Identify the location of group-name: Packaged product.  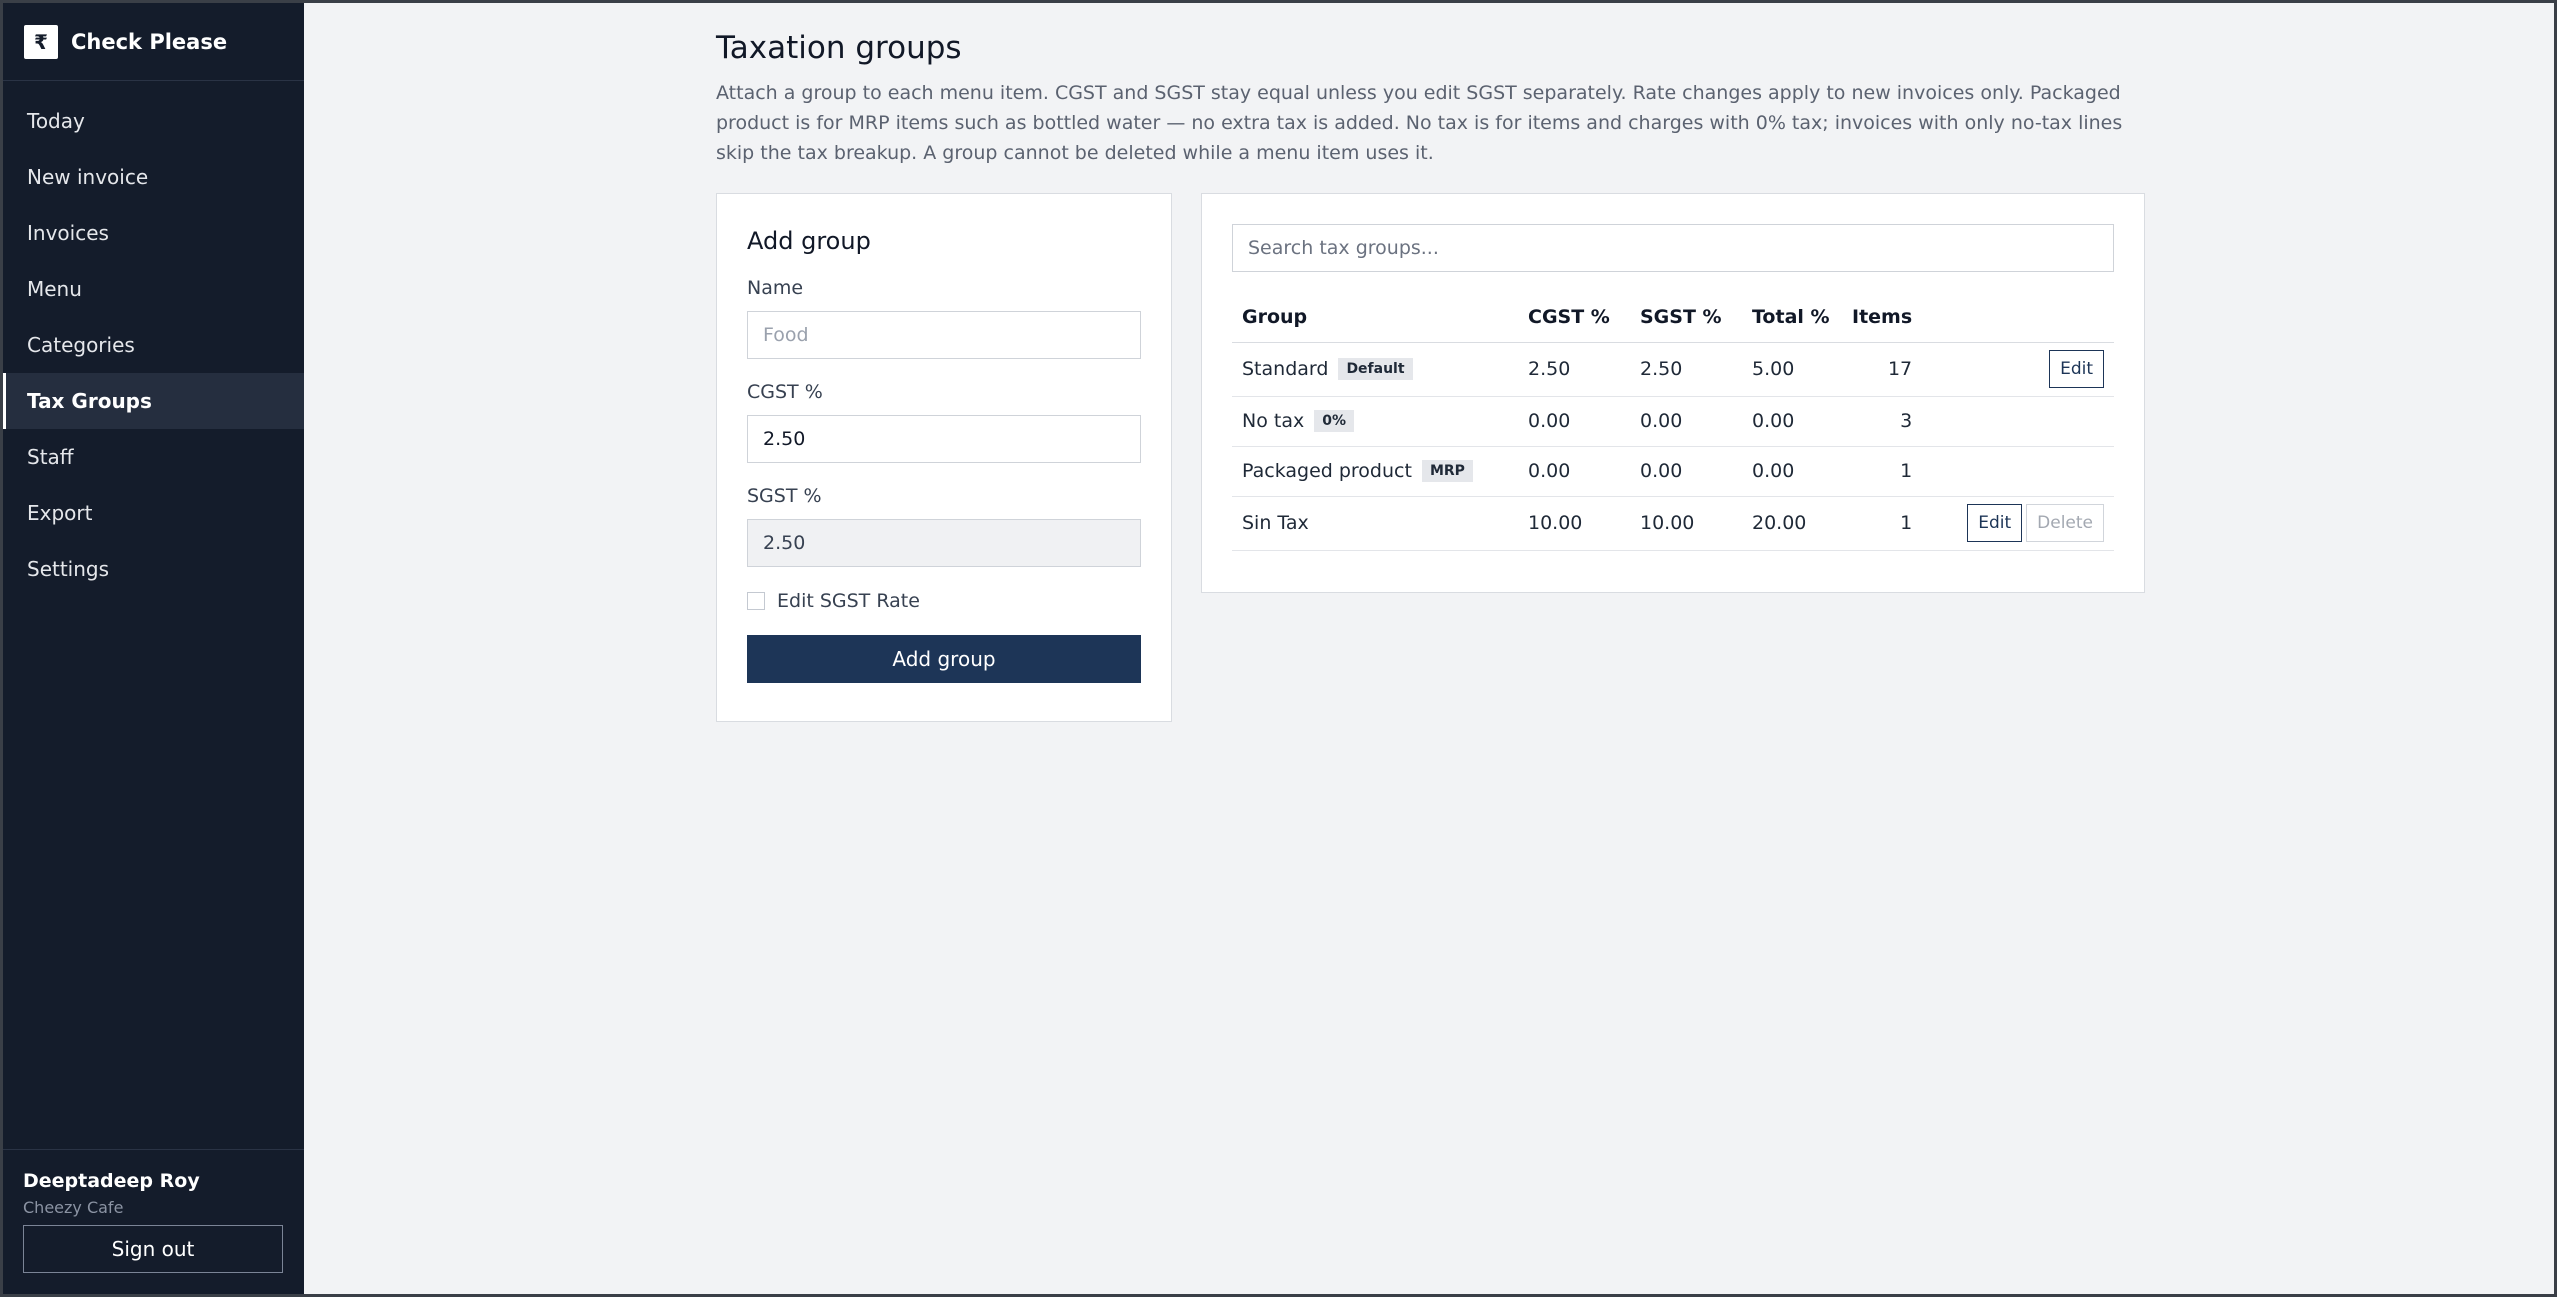
(1327, 470).